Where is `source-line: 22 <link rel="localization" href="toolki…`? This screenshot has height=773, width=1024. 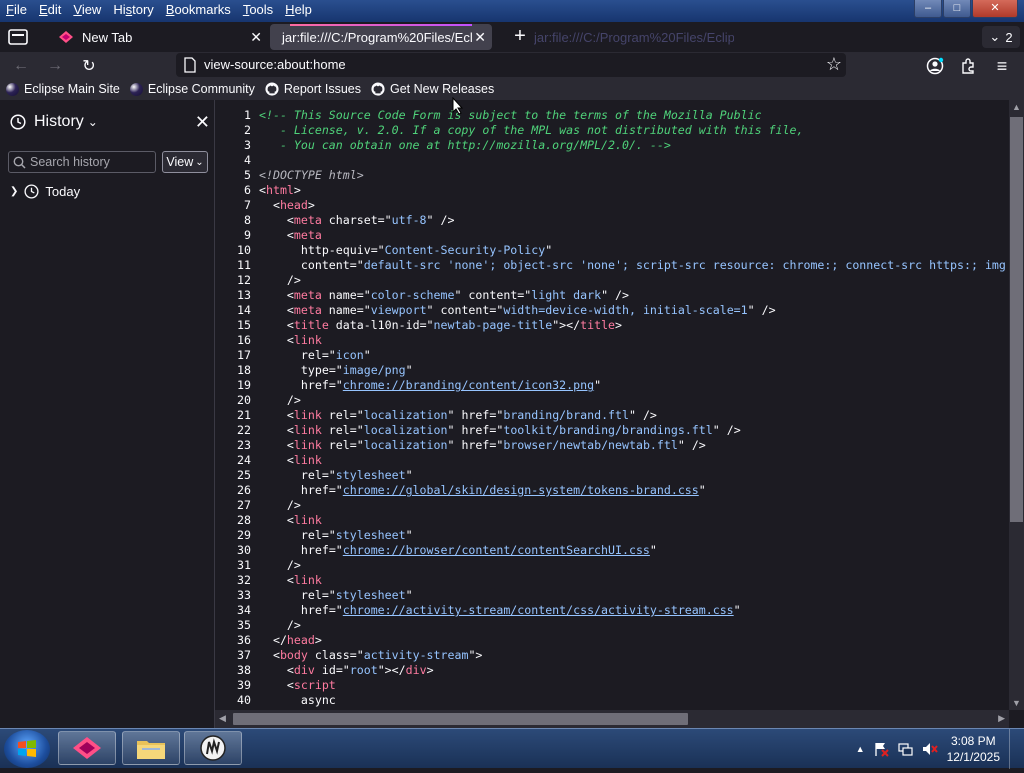 source-line: 22 <link rel="localization" href="toolki… is located at coordinates (478, 430).